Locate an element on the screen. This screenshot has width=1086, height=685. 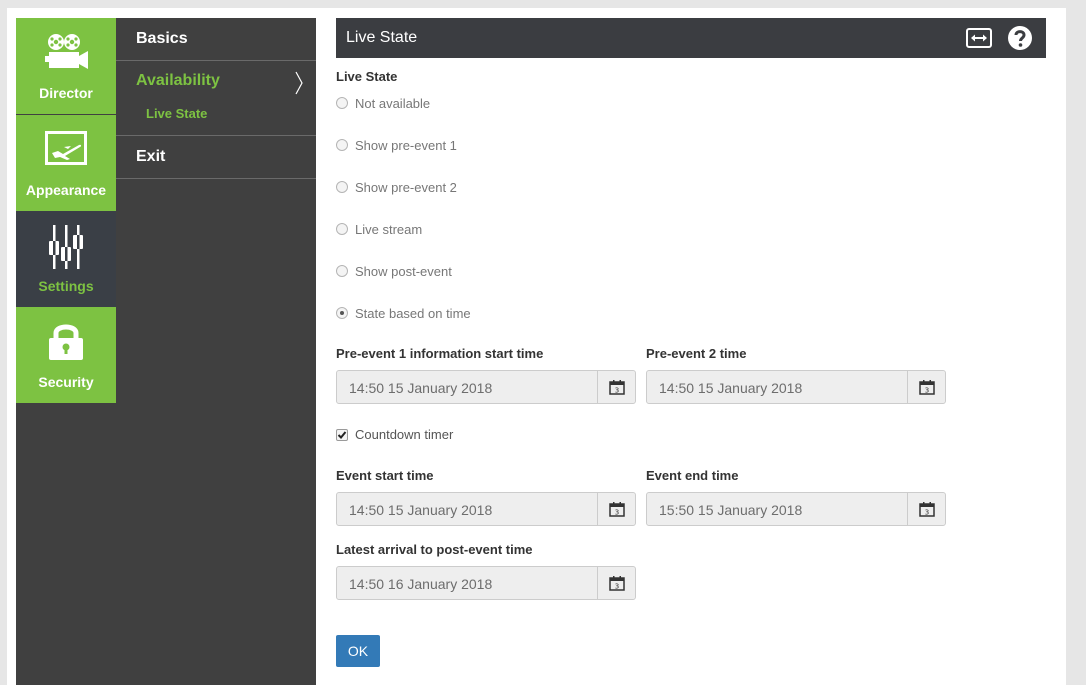
expand-width-button is located at coordinates (979, 38).